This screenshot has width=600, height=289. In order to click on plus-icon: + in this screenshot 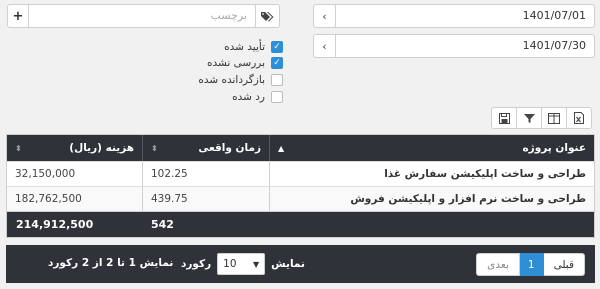, I will do `click(18, 16)`.